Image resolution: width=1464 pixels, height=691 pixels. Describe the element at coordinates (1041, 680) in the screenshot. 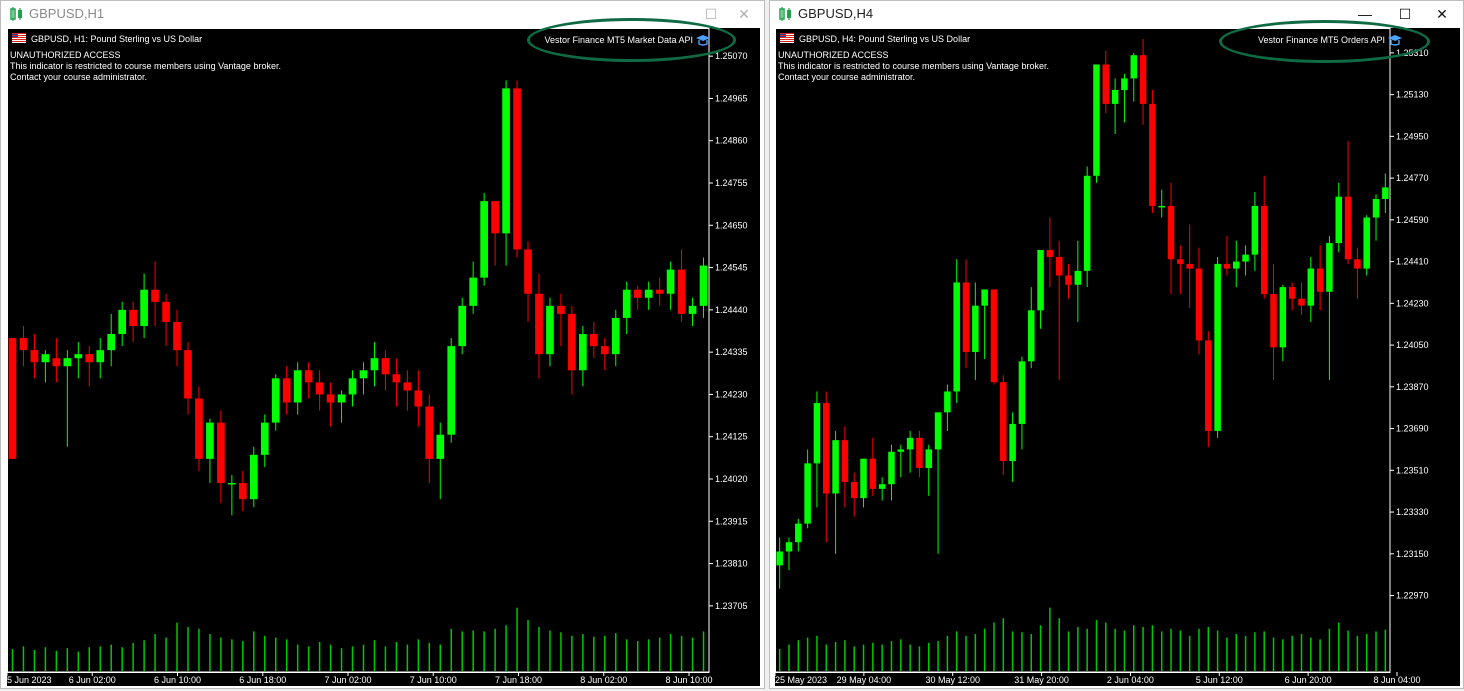

I see `x-tick-label: 31 May 20:00` at that location.